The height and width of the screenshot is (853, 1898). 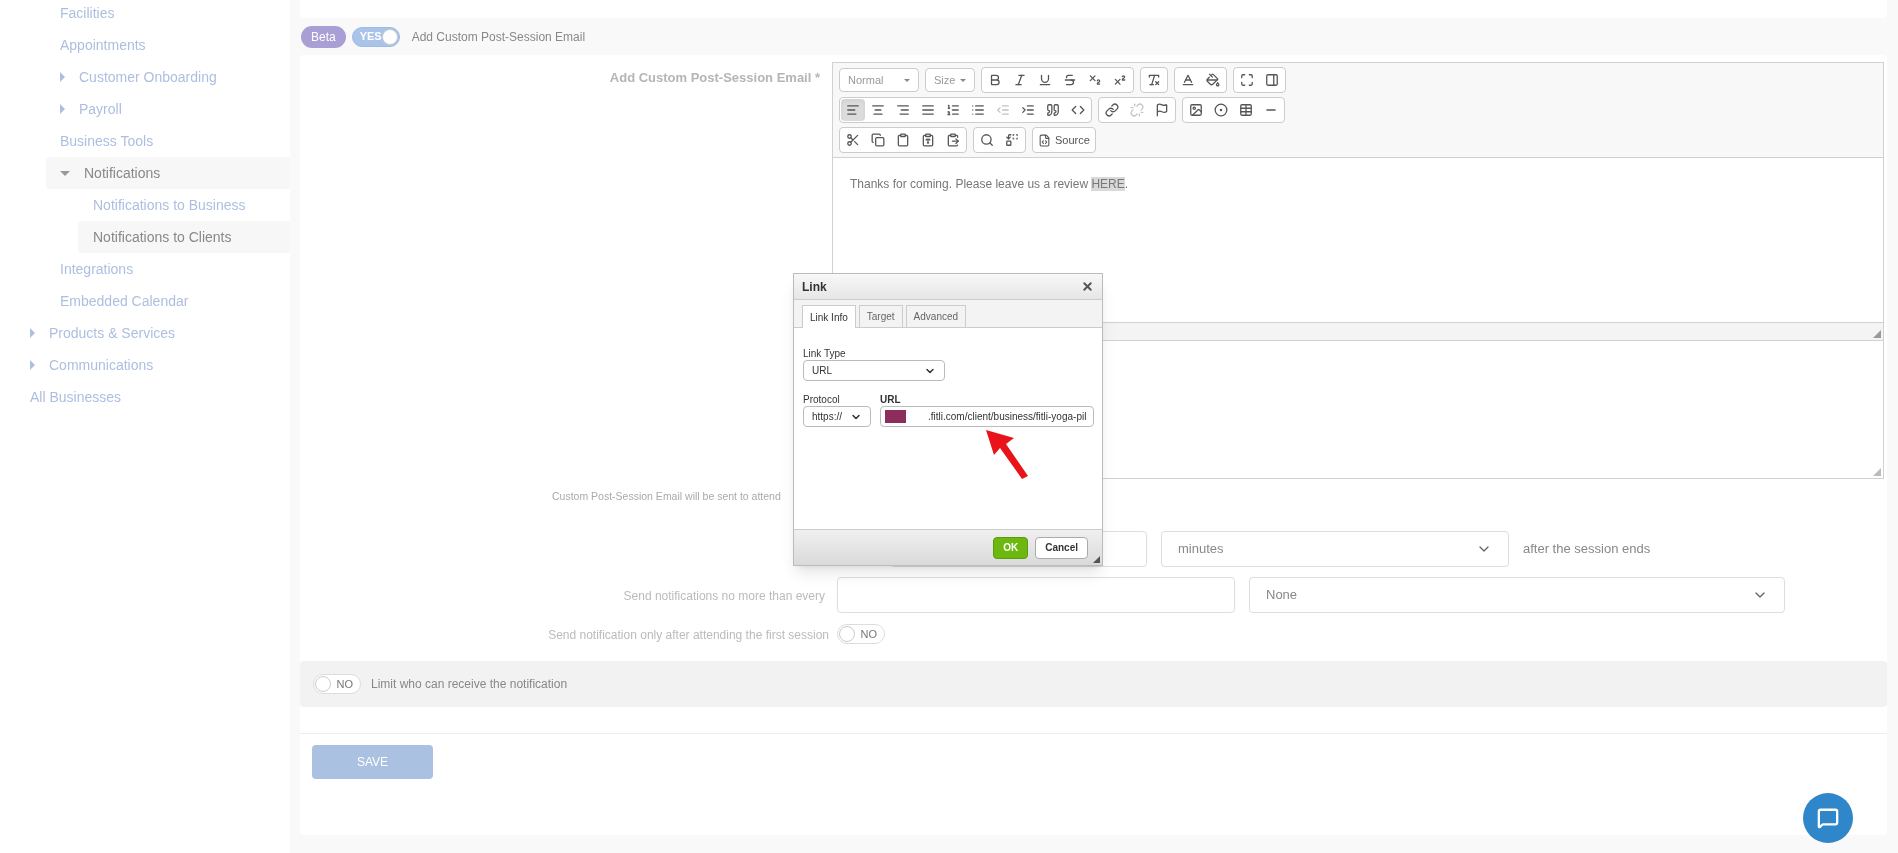 I want to click on field-label: Send notification only after attending the first session, so click(x=688, y=635).